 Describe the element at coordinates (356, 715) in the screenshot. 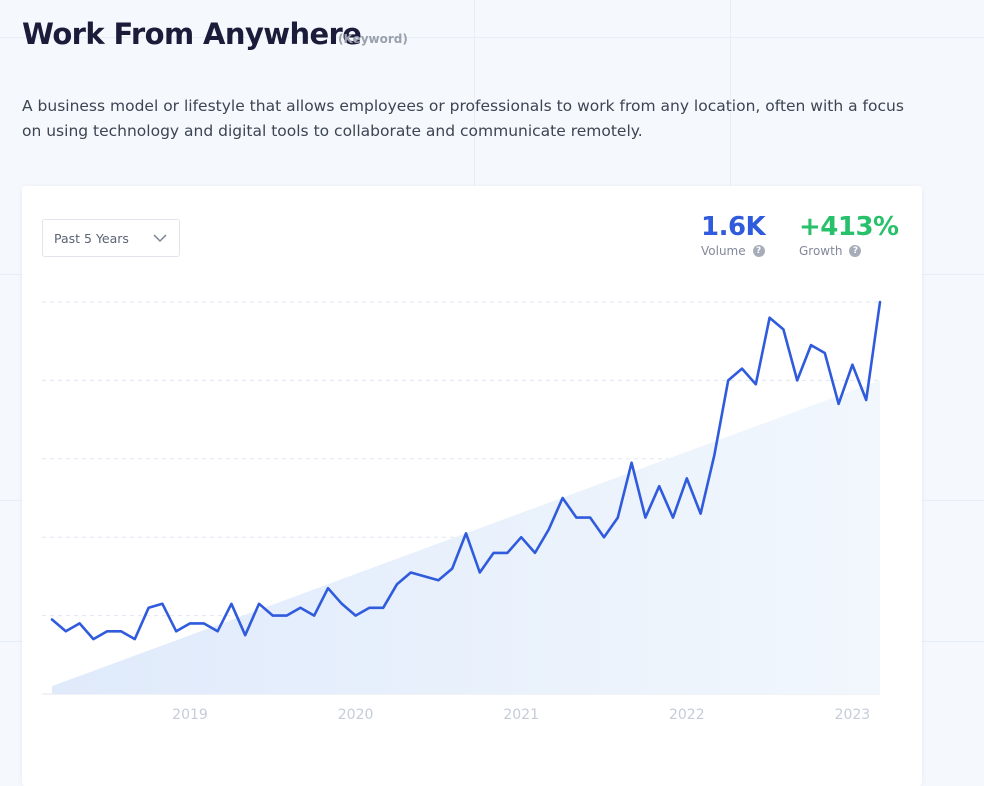

I see `x-tick-label-2020: 2020` at that location.